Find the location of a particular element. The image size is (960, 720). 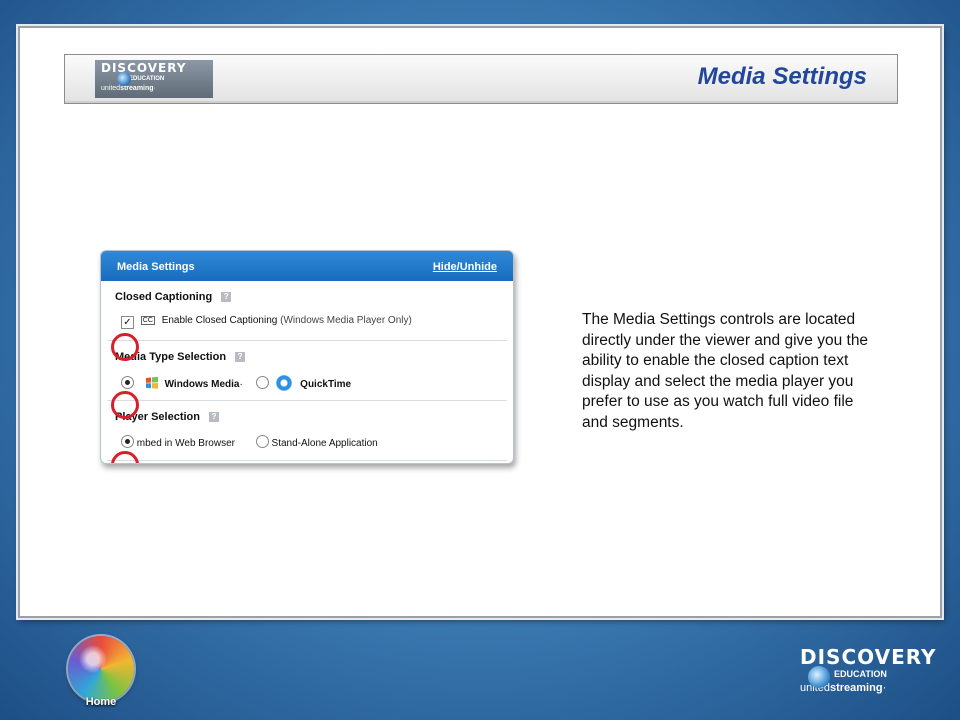

closed-captioning-label: Enable Closed Captioning is located at coordinates (219, 320).